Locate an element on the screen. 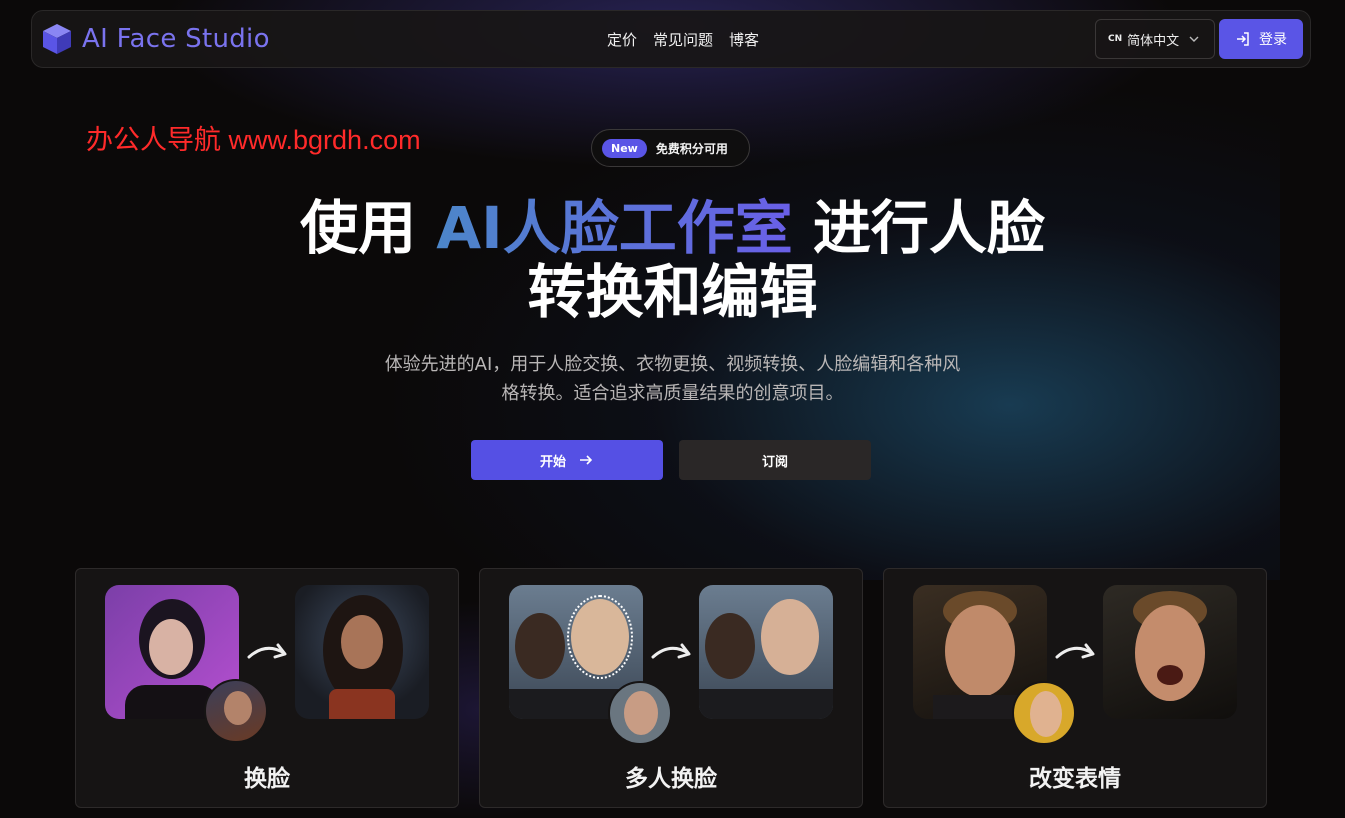 The image size is (1345, 818). brand-logo: AI Face Studio is located at coordinates (155, 39).